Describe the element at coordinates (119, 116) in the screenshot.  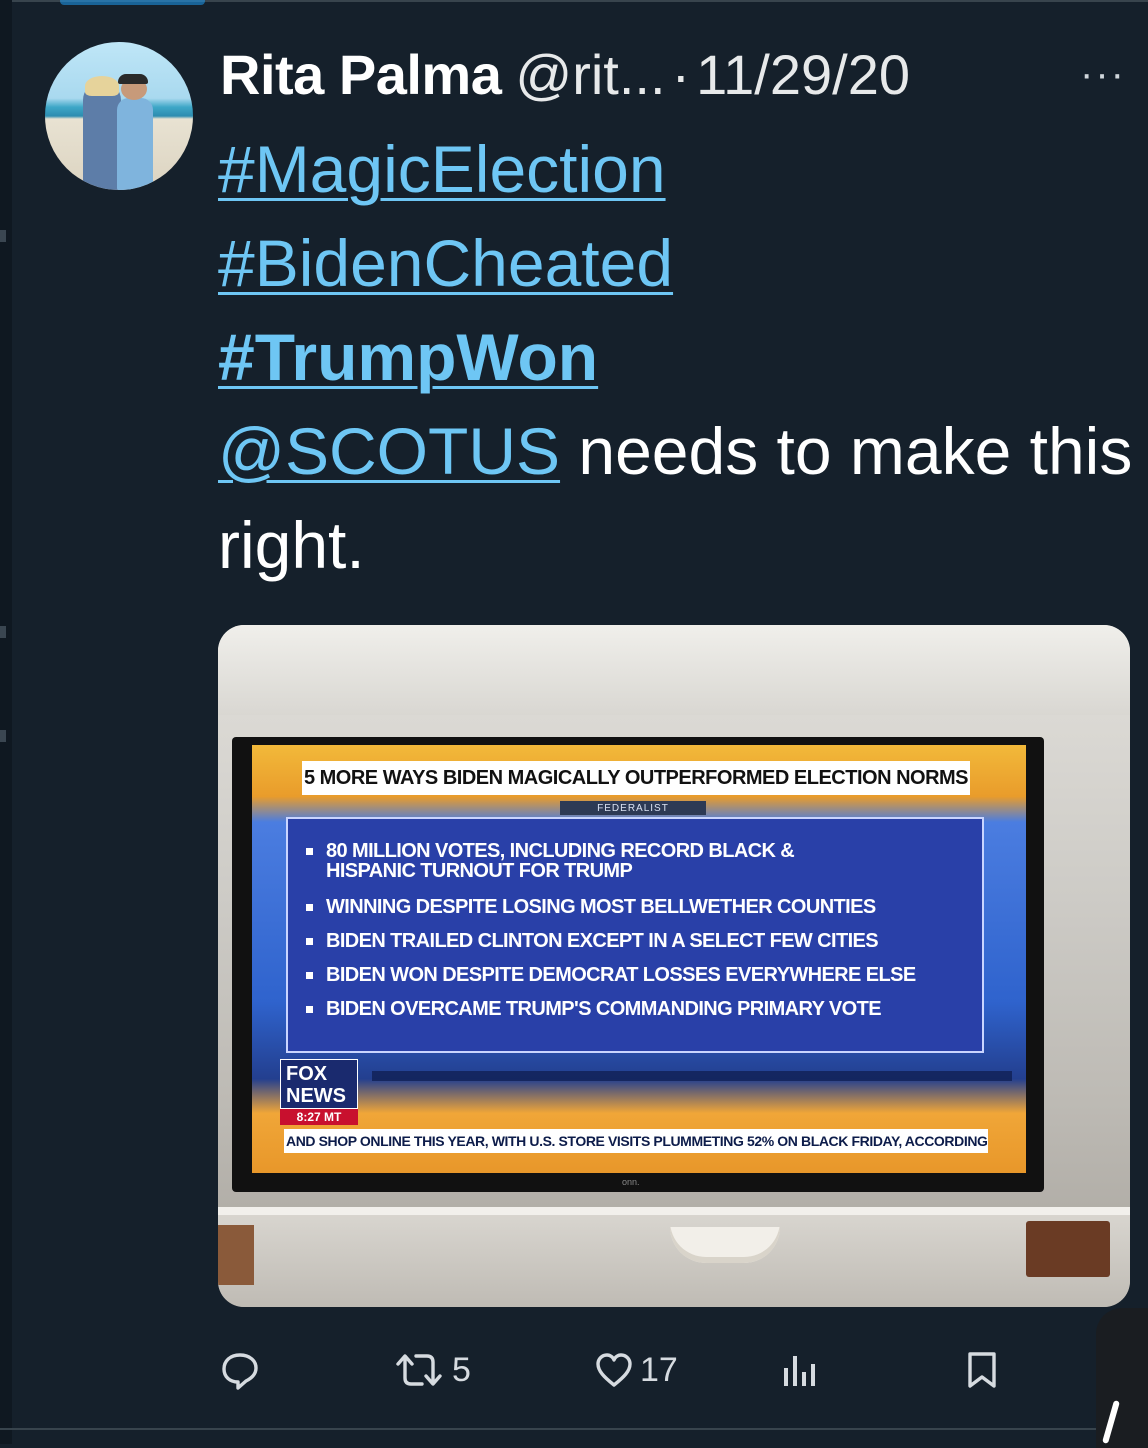
I see `avatar` at that location.